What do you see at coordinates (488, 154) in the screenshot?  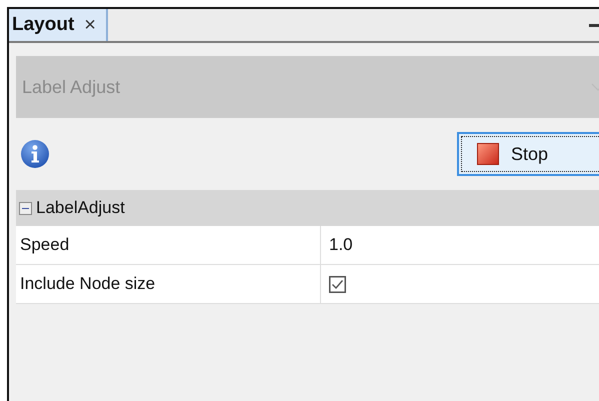 I see `stop-icon` at bounding box center [488, 154].